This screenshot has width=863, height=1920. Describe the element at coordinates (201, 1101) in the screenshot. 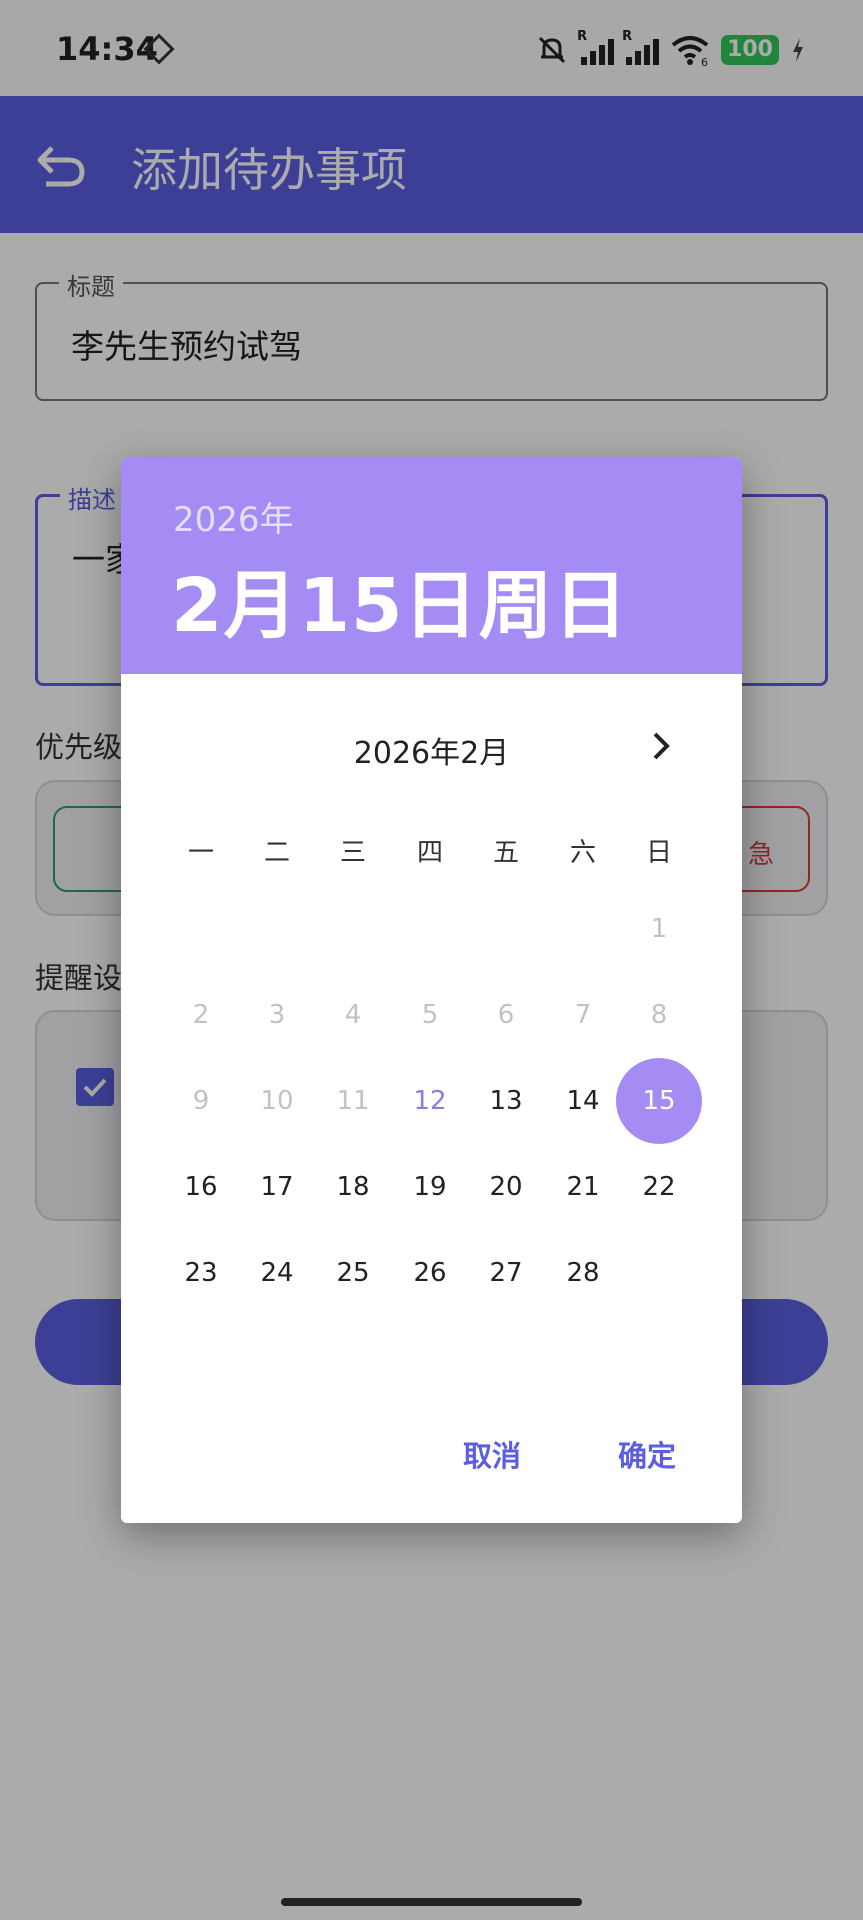

I see `calendar-day: 9` at that location.